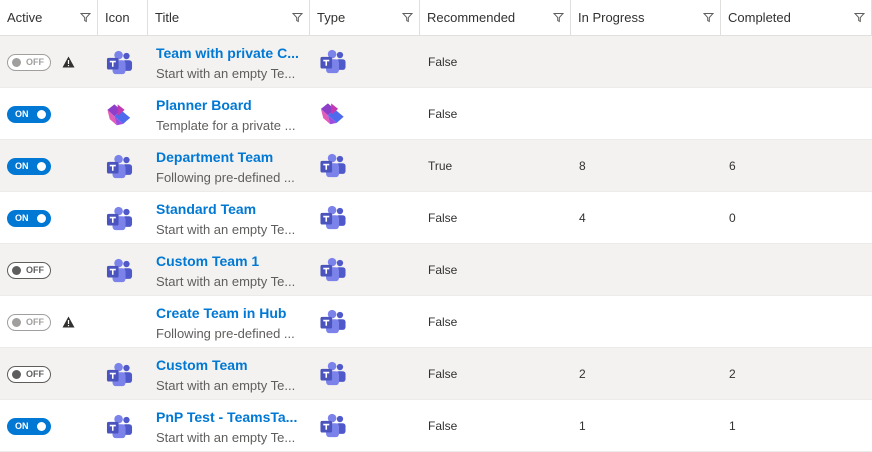 Image resolution: width=872 pixels, height=452 pixels. Describe the element at coordinates (582, 218) in the screenshot. I see `in-progress-value: 4` at that location.